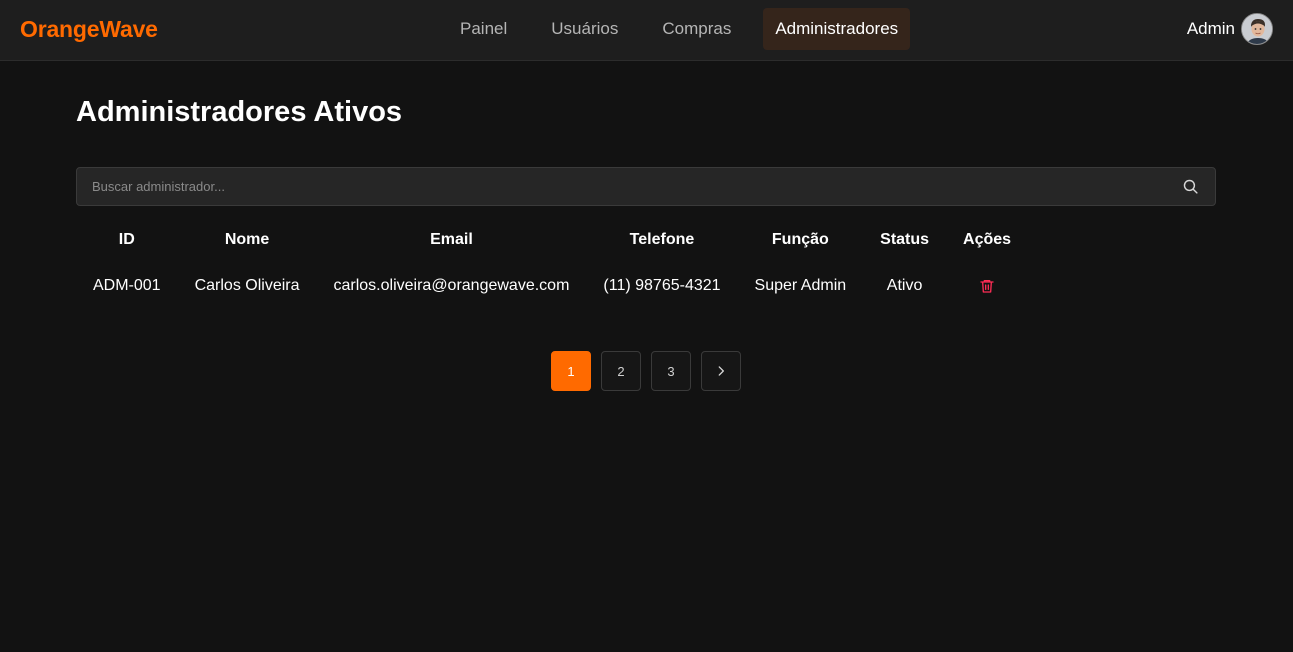  Describe the element at coordinates (987, 239) in the screenshot. I see `column-header-acoes: Ações` at that location.